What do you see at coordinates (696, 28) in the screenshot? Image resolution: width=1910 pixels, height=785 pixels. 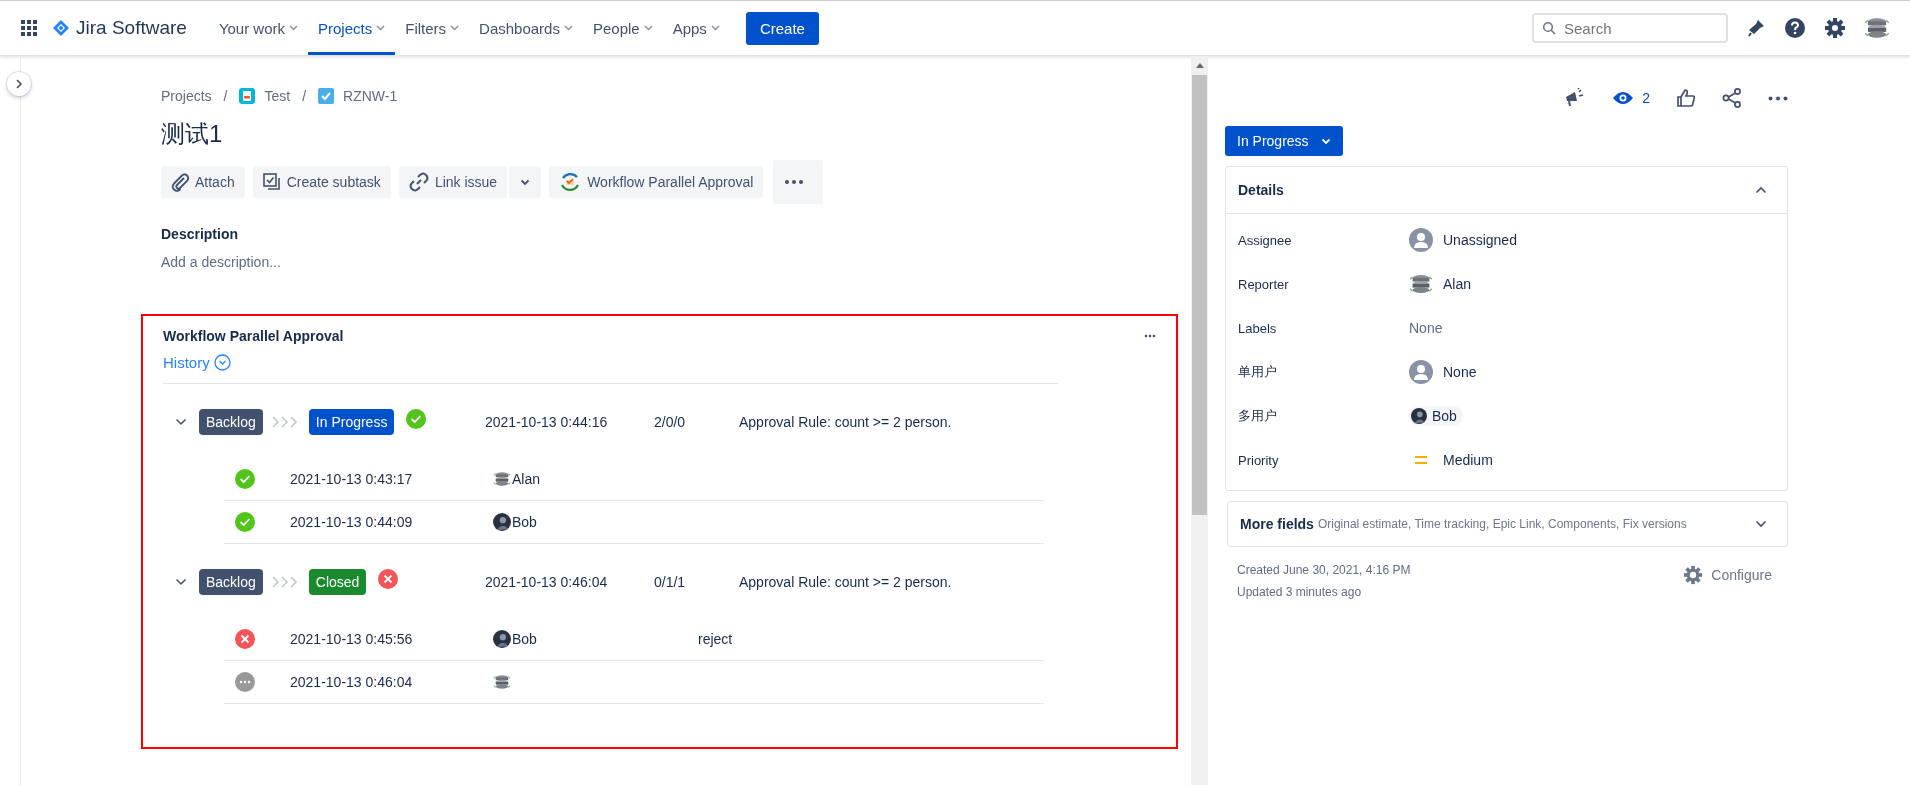 I see `nav-tab: Apps` at bounding box center [696, 28].